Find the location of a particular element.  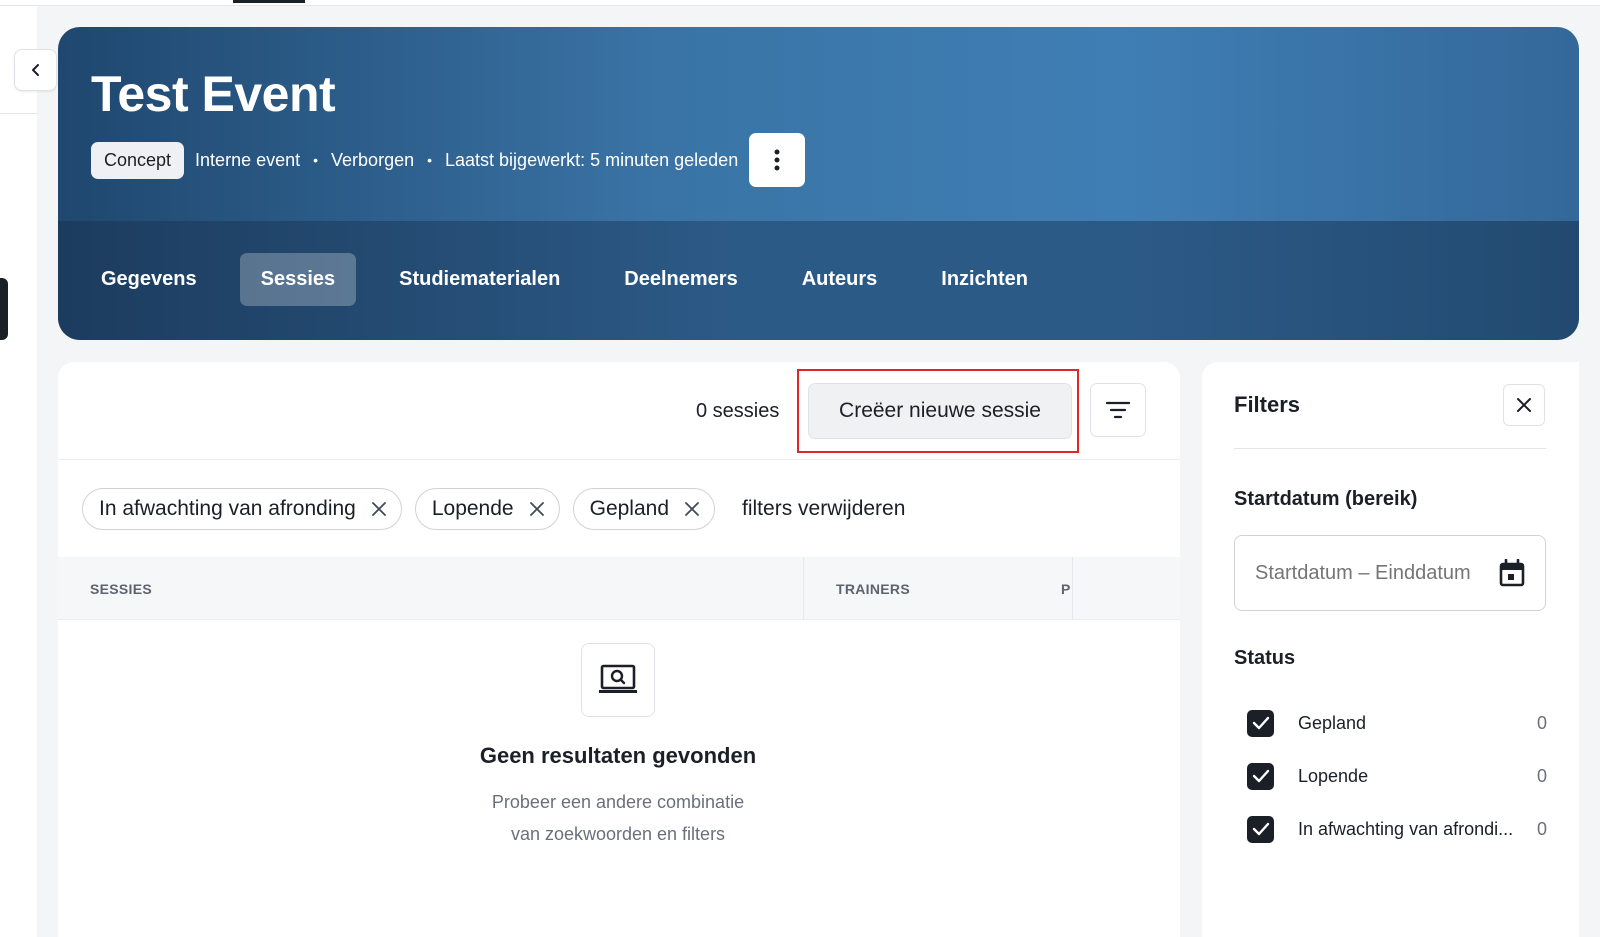

session-count: 0 sessies is located at coordinates (738, 411).